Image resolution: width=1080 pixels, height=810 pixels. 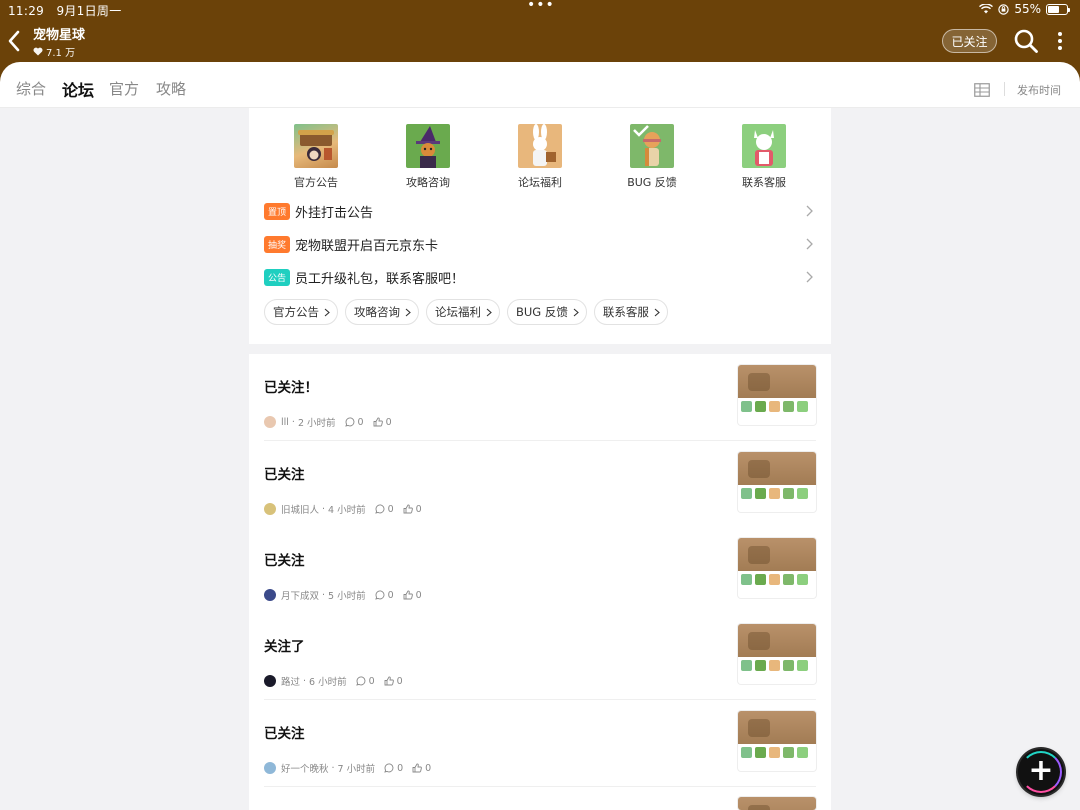 I want to click on tab-overview: 综合, so click(x=31, y=88).